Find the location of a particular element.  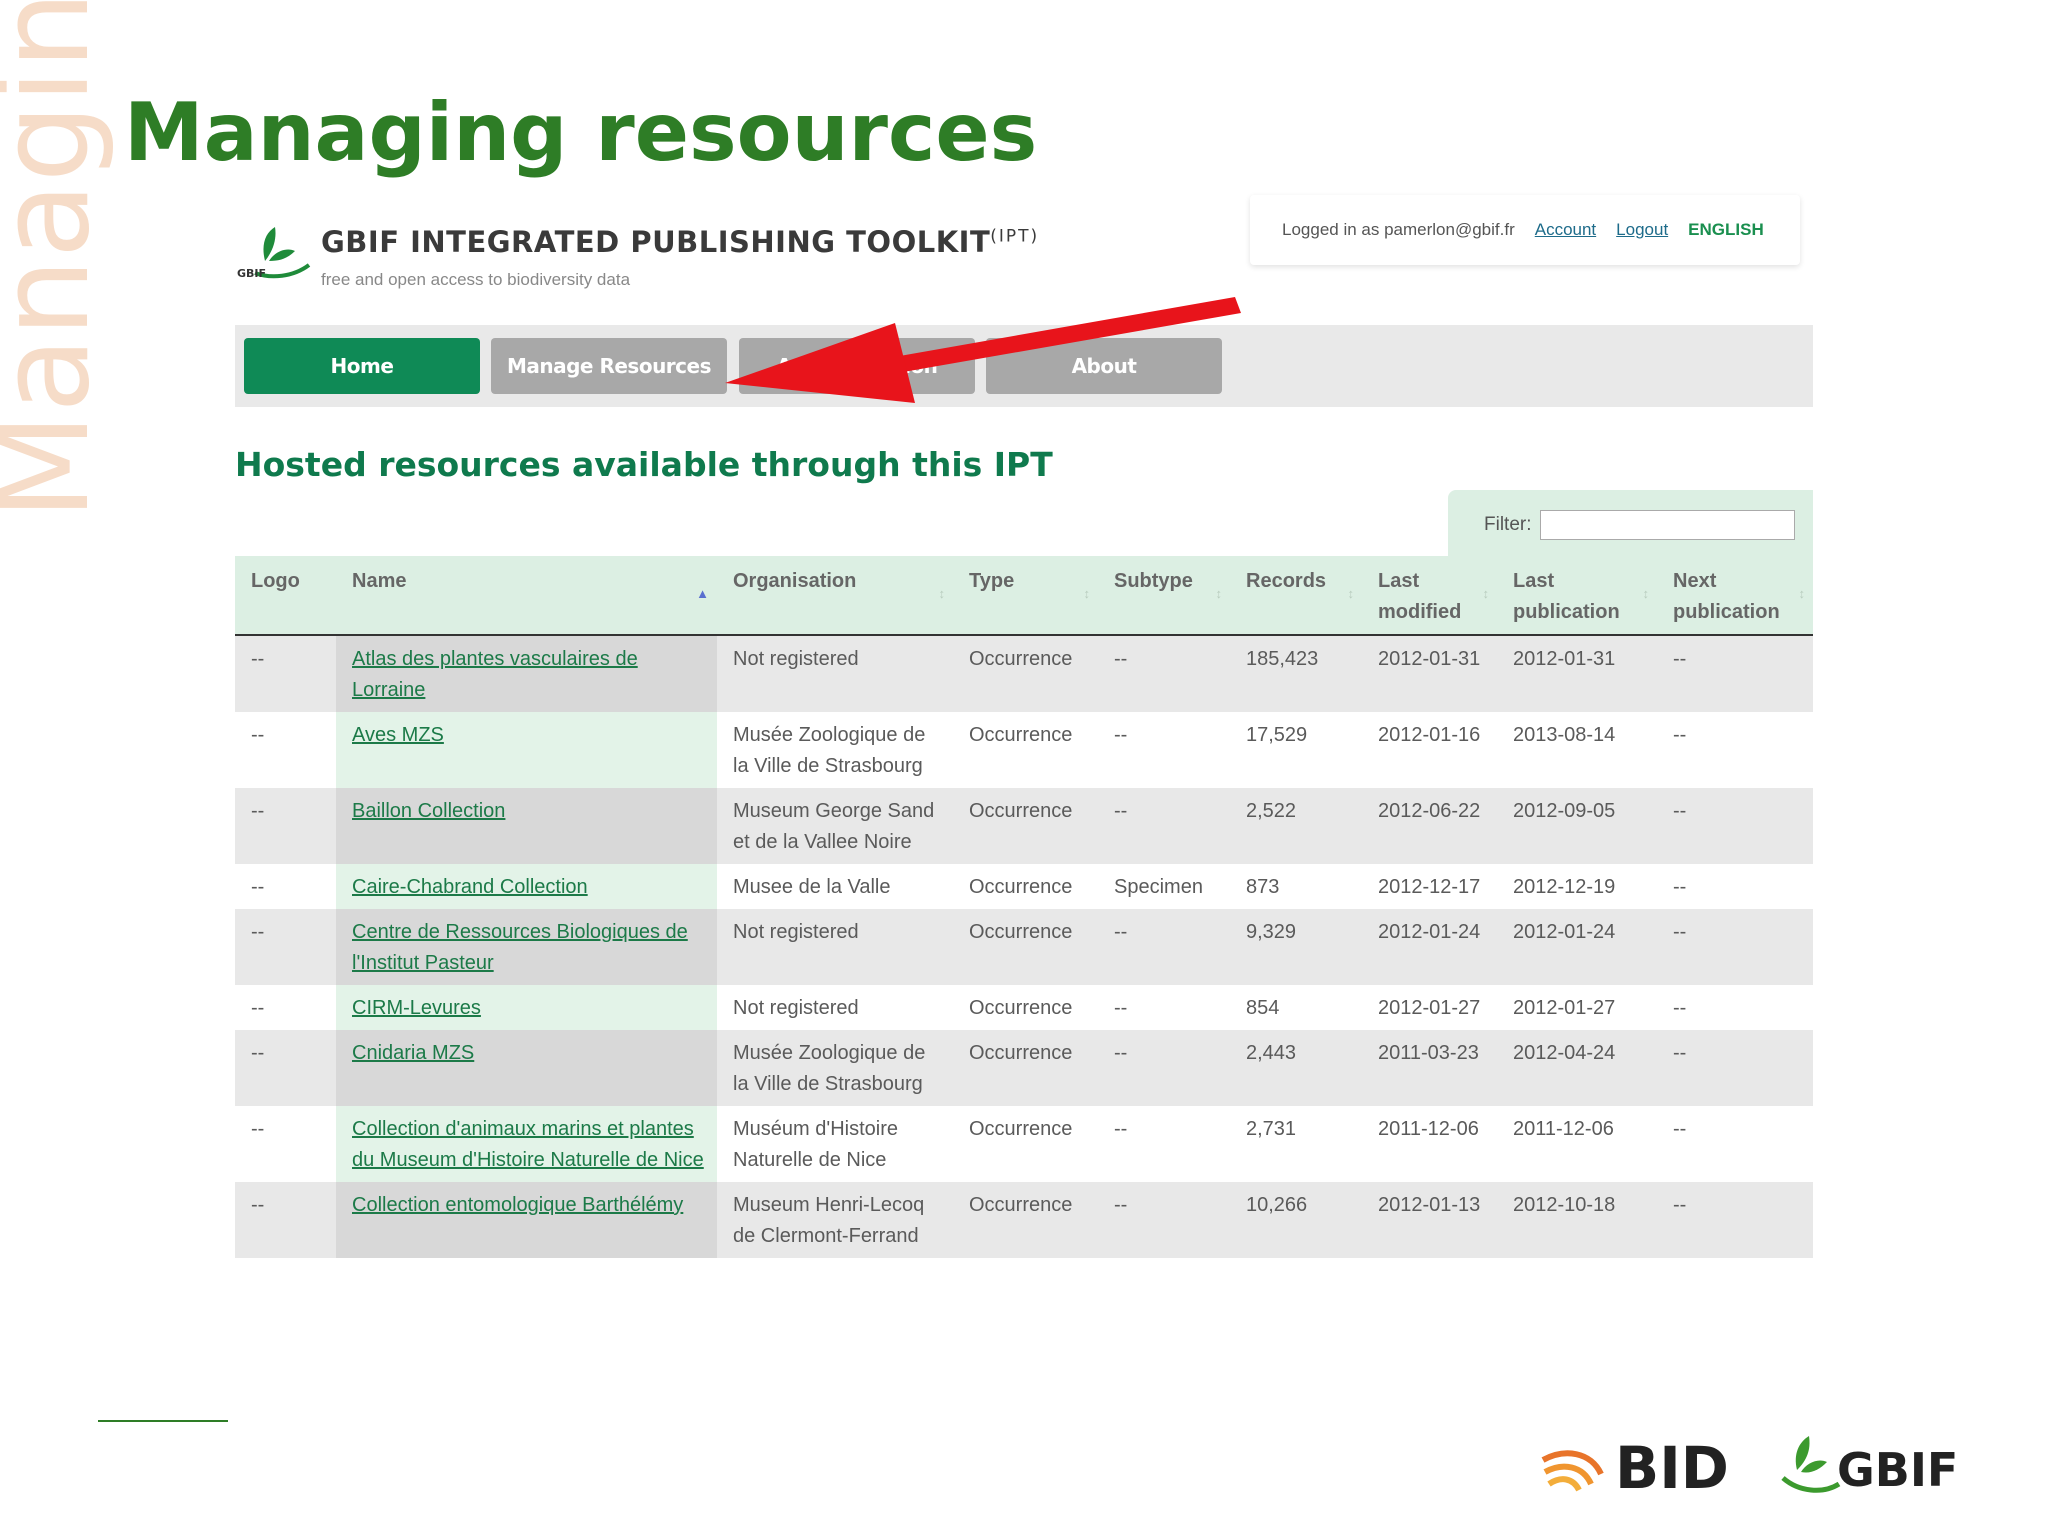

vertical-watermark-word: Managing is located at coordinates (58, 260).